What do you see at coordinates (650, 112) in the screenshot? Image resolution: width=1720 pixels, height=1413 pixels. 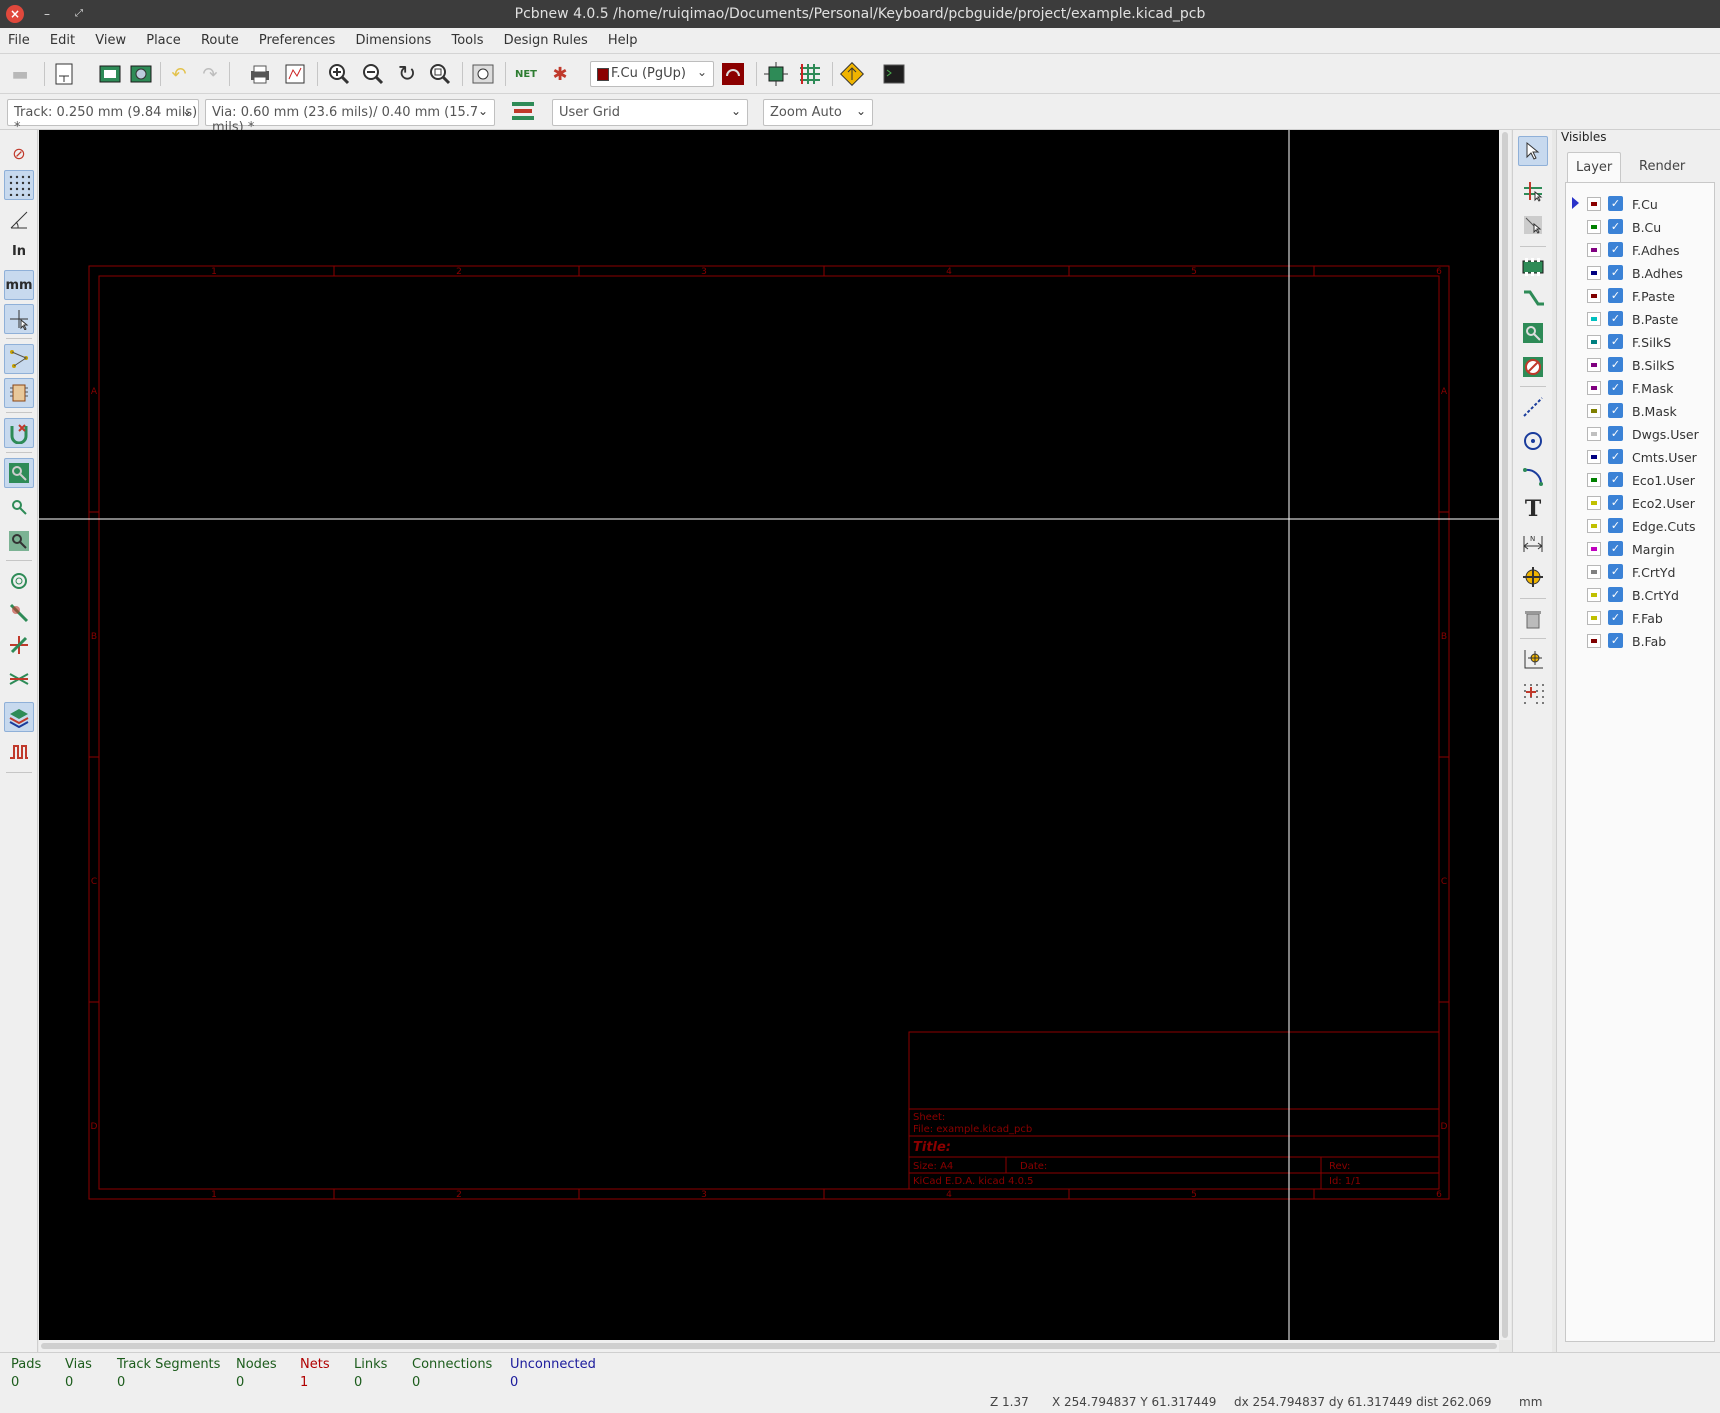 I see `grid-select: User Grid ⌄` at bounding box center [650, 112].